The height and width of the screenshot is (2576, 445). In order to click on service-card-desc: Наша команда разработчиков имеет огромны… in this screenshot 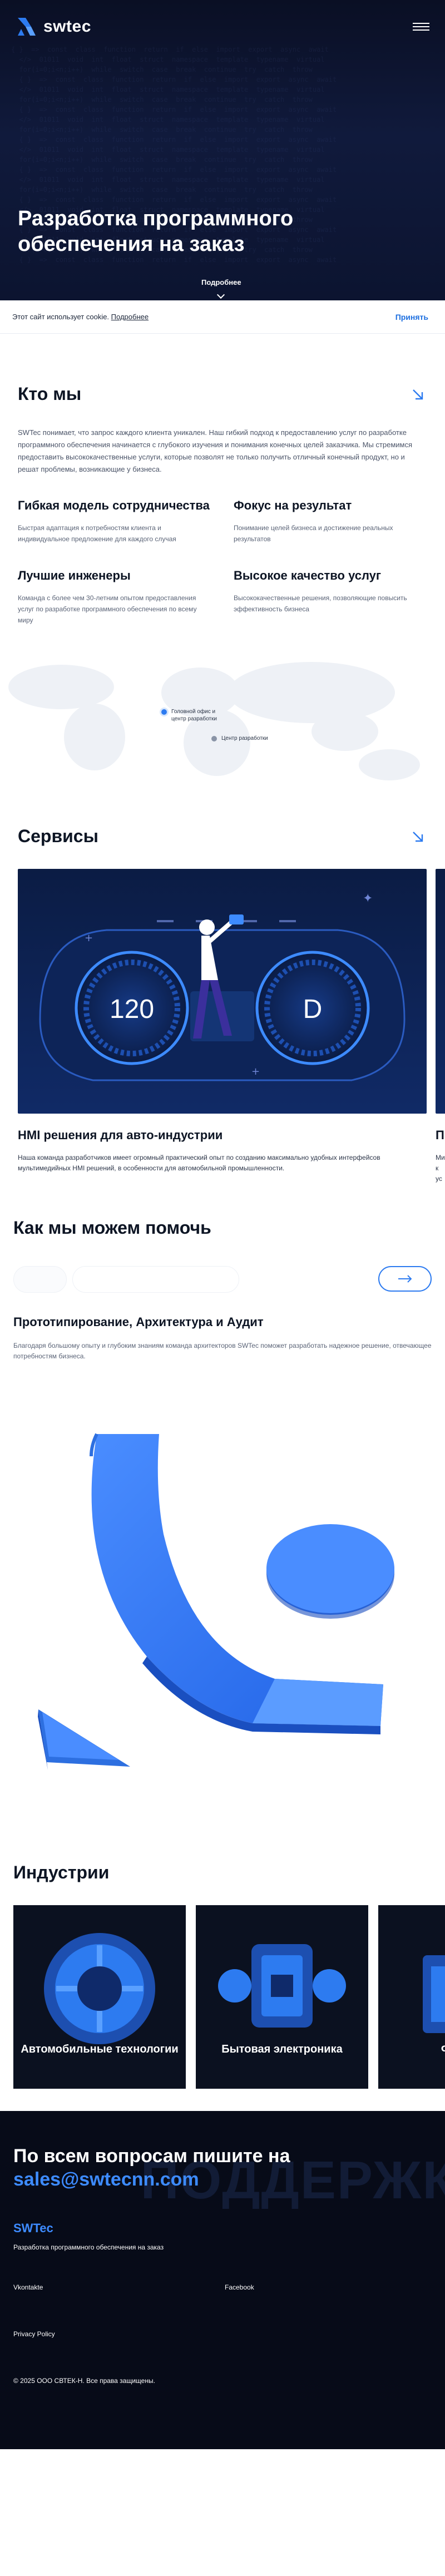, I will do `click(199, 1163)`.